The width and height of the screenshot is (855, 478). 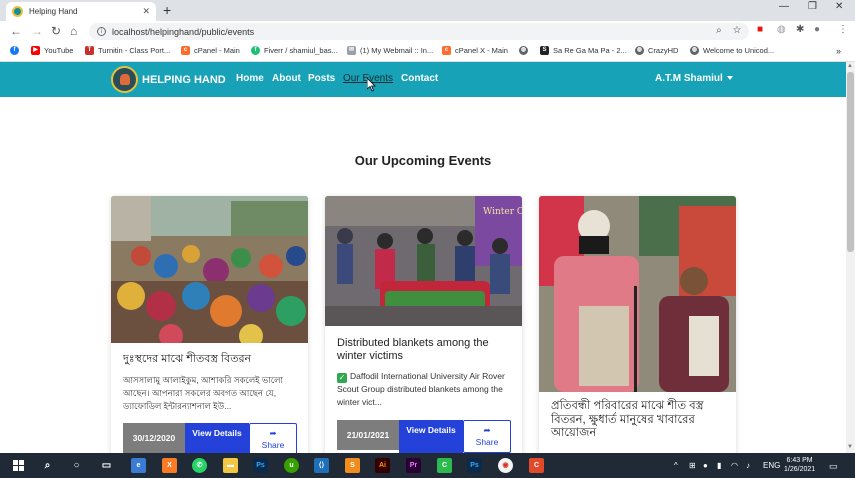 What do you see at coordinates (734, 465) in the screenshot?
I see `wifi-icon: ◠` at bounding box center [734, 465].